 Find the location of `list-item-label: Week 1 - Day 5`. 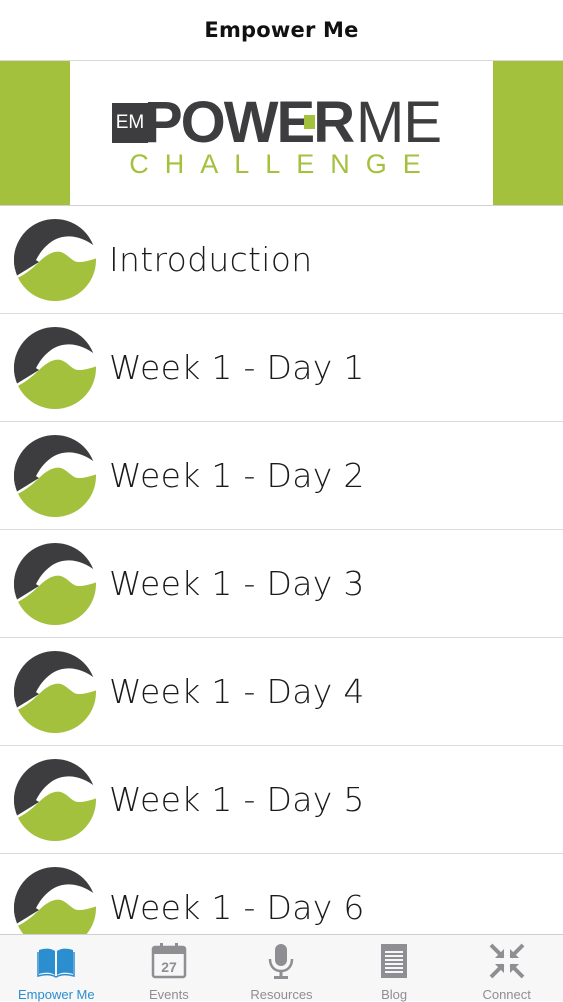

list-item-label: Week 1 - Day 5 is located at coordinates (237, 799).